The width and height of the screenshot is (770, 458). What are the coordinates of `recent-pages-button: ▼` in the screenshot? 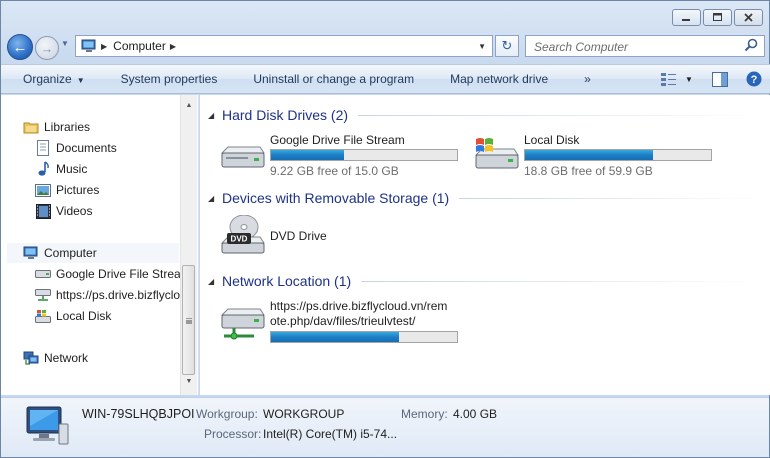 It's located at (65, 43).